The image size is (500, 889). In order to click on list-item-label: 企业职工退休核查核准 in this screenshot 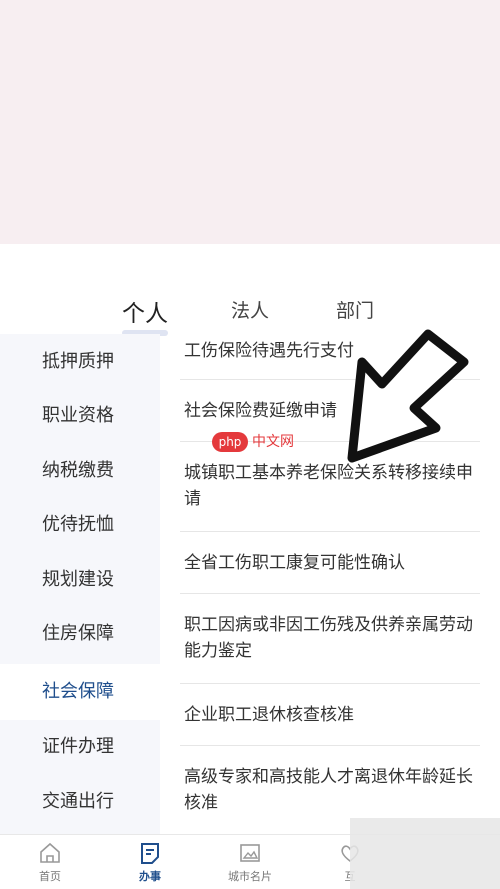, I will do `click(269, 715)`.